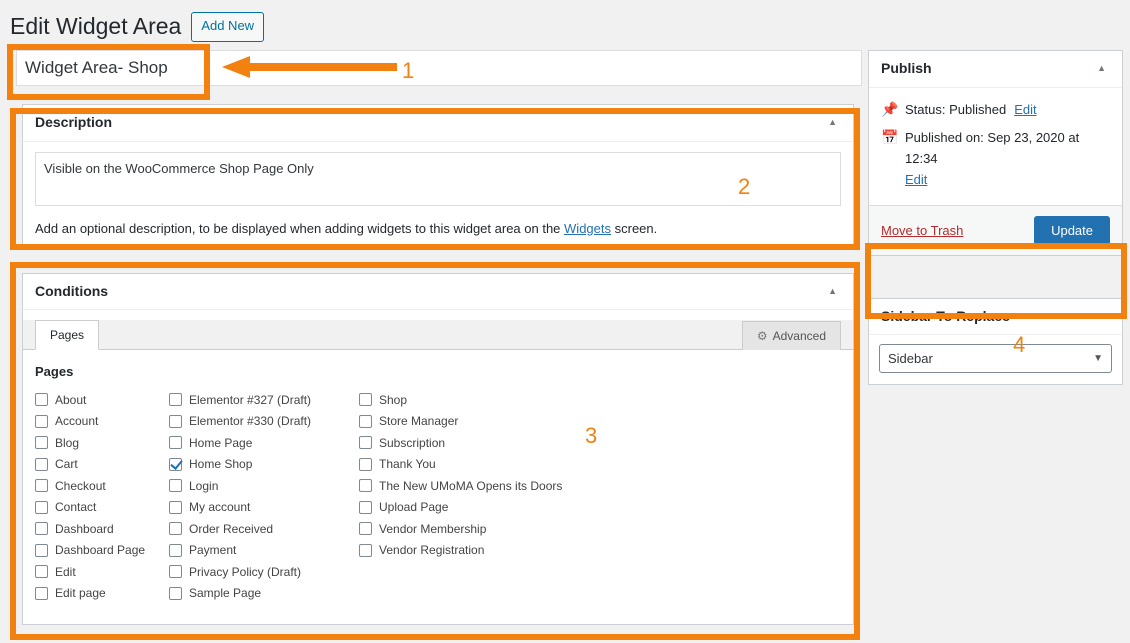 Image resolution: width=1130 pixels, height=643 pixels. I want to click on title-field-row, so click(439, 68).